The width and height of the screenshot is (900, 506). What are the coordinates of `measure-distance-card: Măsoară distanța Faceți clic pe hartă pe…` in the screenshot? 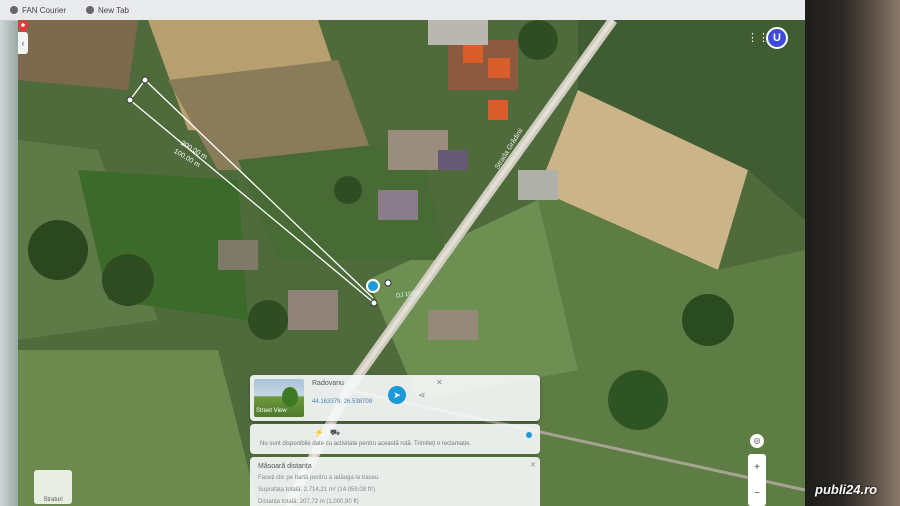 It's located at (395, 481).